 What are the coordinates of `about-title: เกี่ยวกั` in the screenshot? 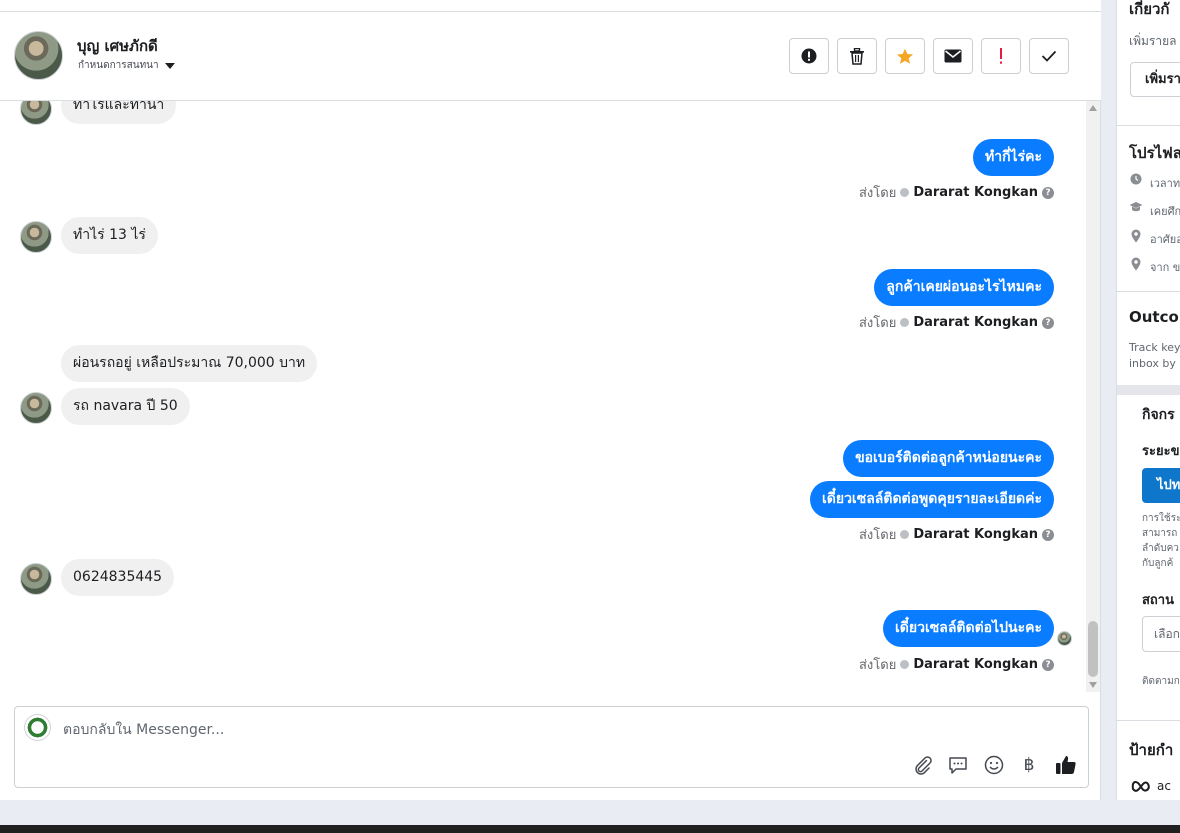 It's located at (1149, 9).